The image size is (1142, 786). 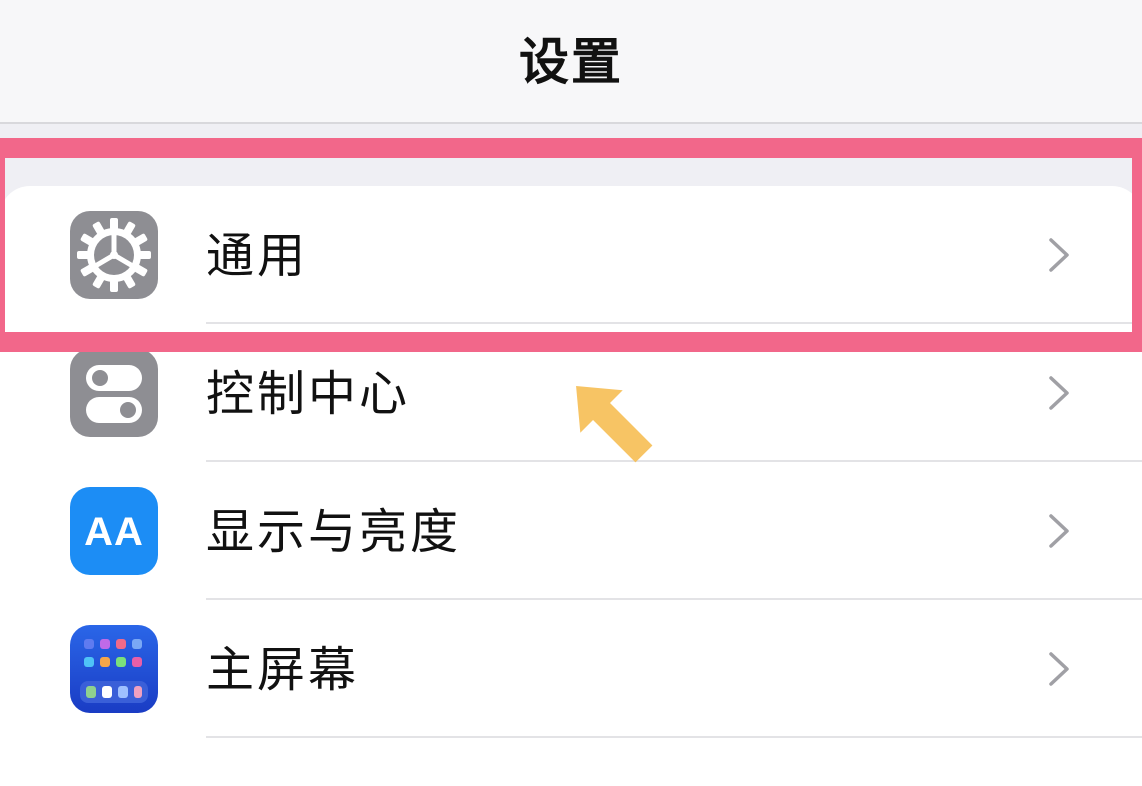 What do you see at coordinates (308, 394) in the screenshot?
I see `settings-row-label: 控制中心` at bounding box center [308, 394].